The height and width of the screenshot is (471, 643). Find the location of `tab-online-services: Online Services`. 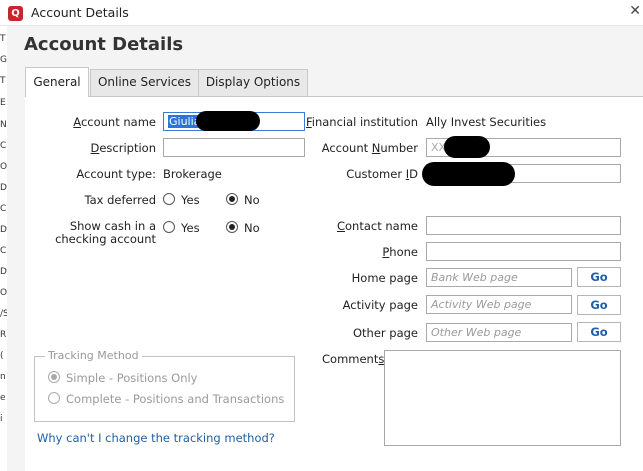

tab-online-services: Online Services is located at coordinates (144, 82).